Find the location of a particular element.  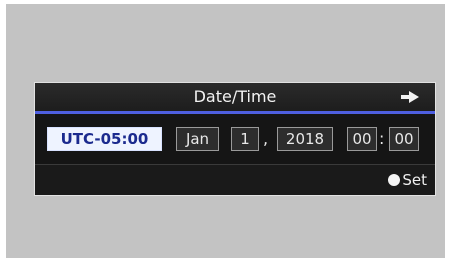

dialog-title-bar: Date/Time is located at coordinates (235, 97).